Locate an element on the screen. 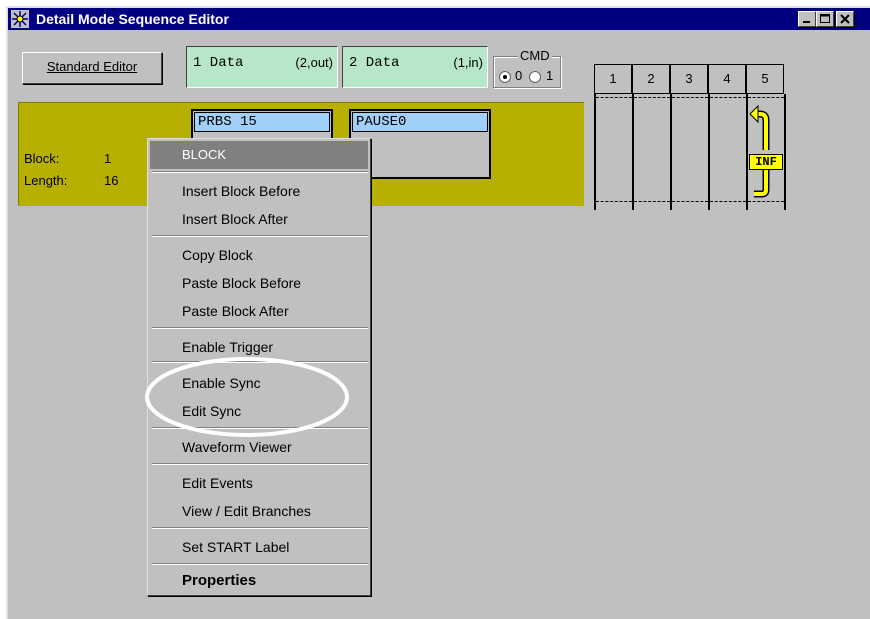  menu-header: BLOCK is located at coordinates (259, 155).